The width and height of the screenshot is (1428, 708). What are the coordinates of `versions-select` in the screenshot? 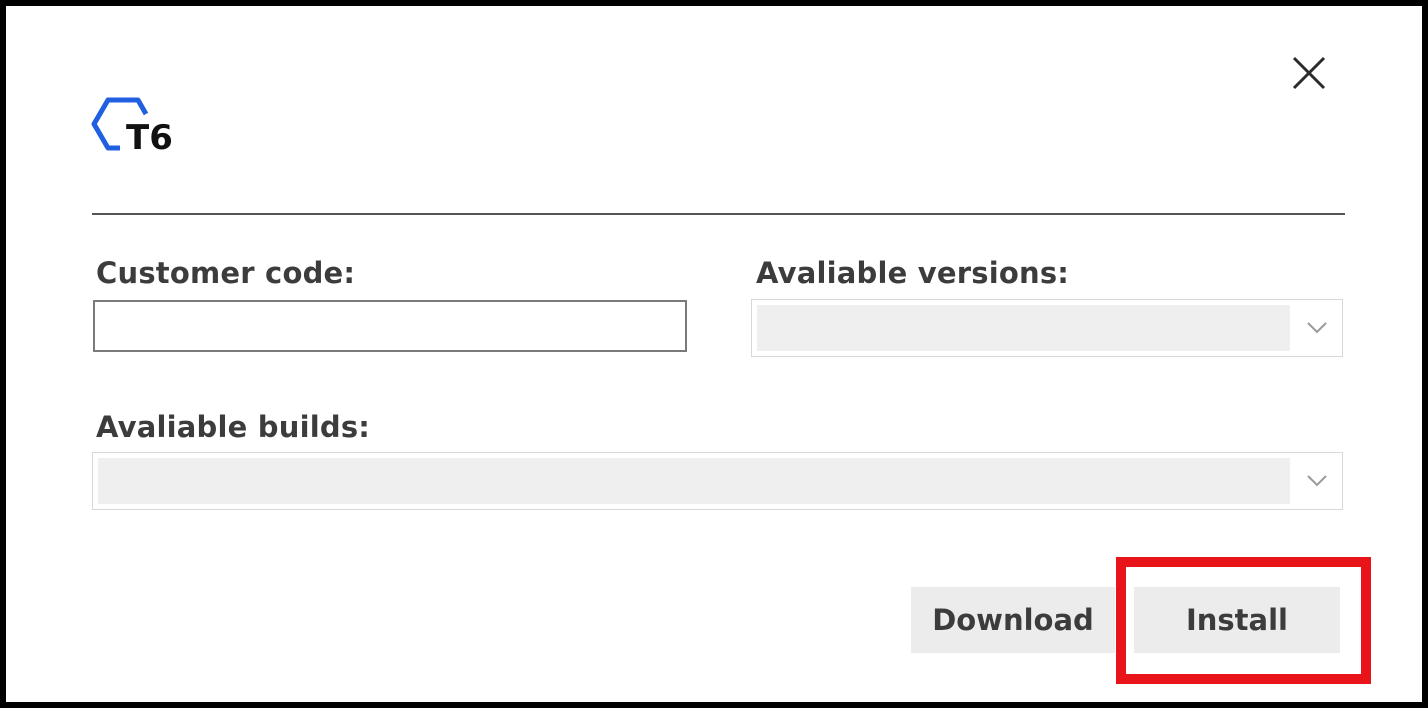 It's located at (1047, 328).